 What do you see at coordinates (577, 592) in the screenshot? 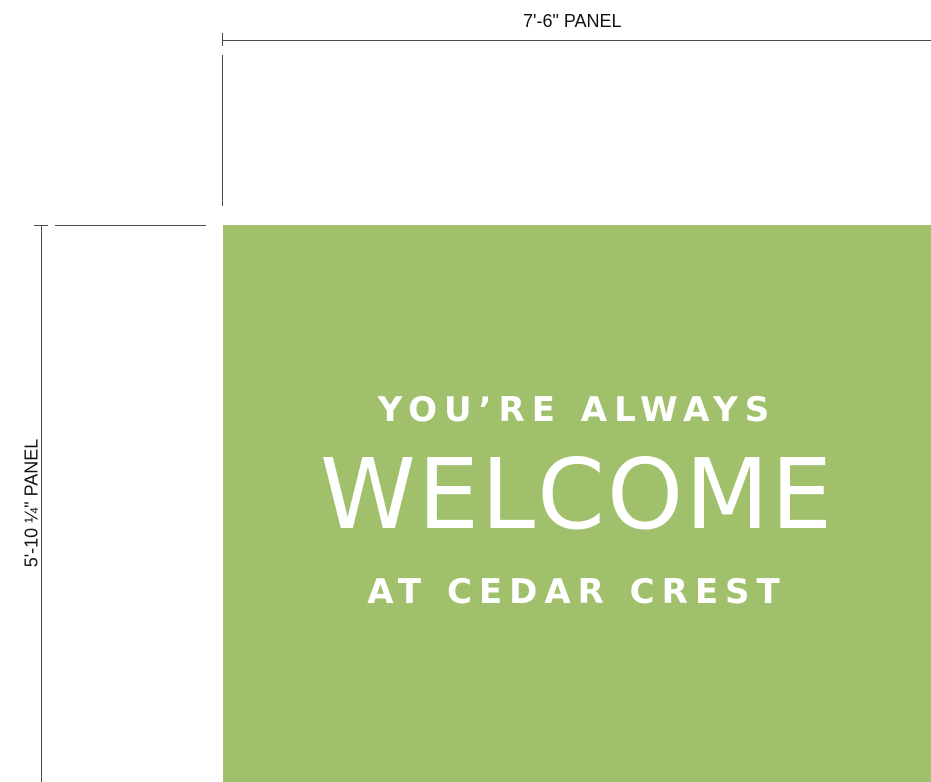
I see `headline-bottom: AT CEDAR CREST` at bounding box center [577, 592].